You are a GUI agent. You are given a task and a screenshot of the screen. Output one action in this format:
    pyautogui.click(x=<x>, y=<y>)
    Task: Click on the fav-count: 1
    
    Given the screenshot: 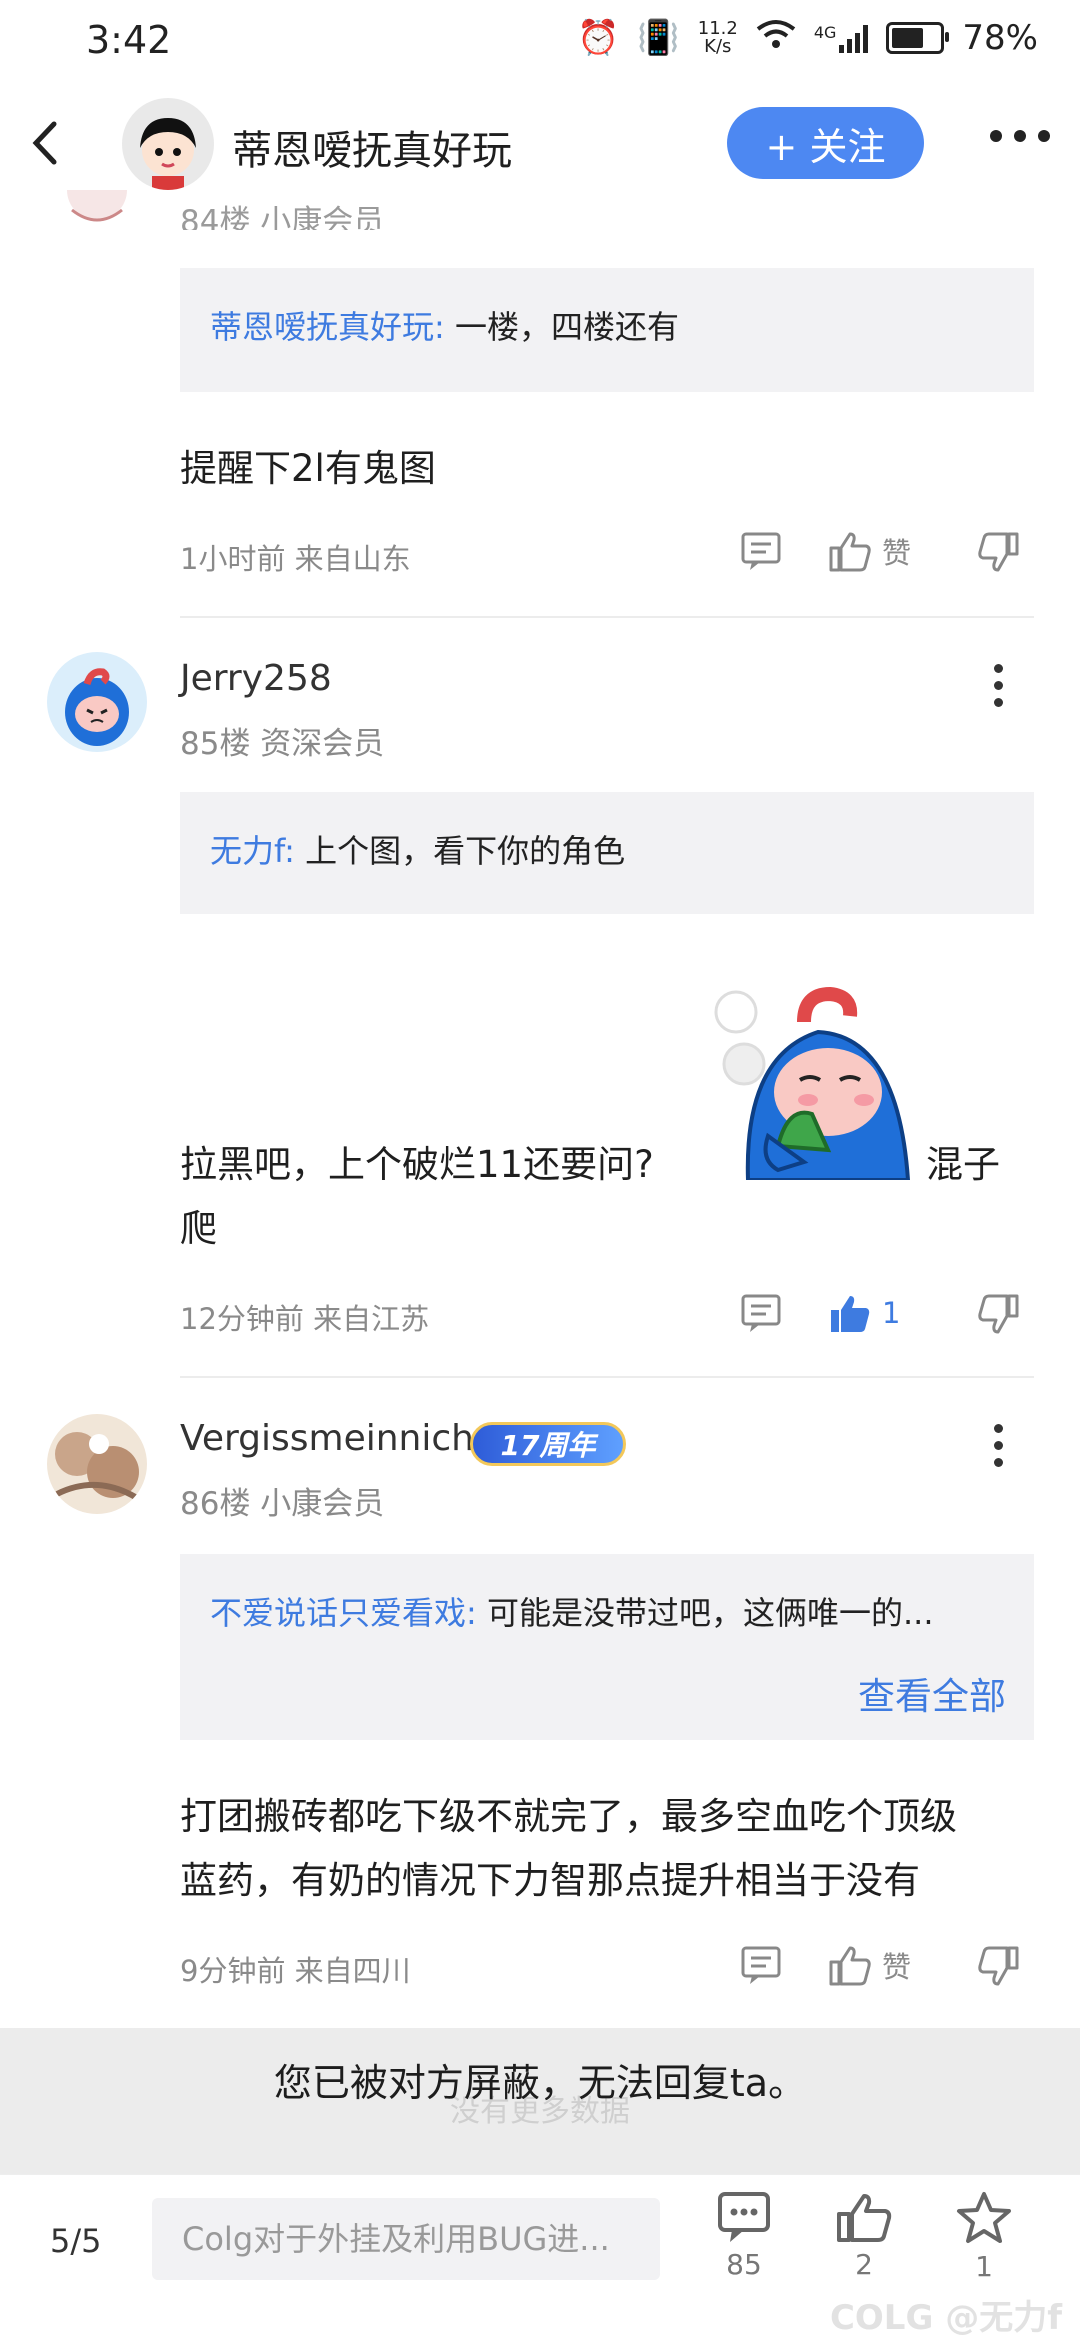 What is the action you would take?
    pyautogui.click(x=984, y=2266)
    